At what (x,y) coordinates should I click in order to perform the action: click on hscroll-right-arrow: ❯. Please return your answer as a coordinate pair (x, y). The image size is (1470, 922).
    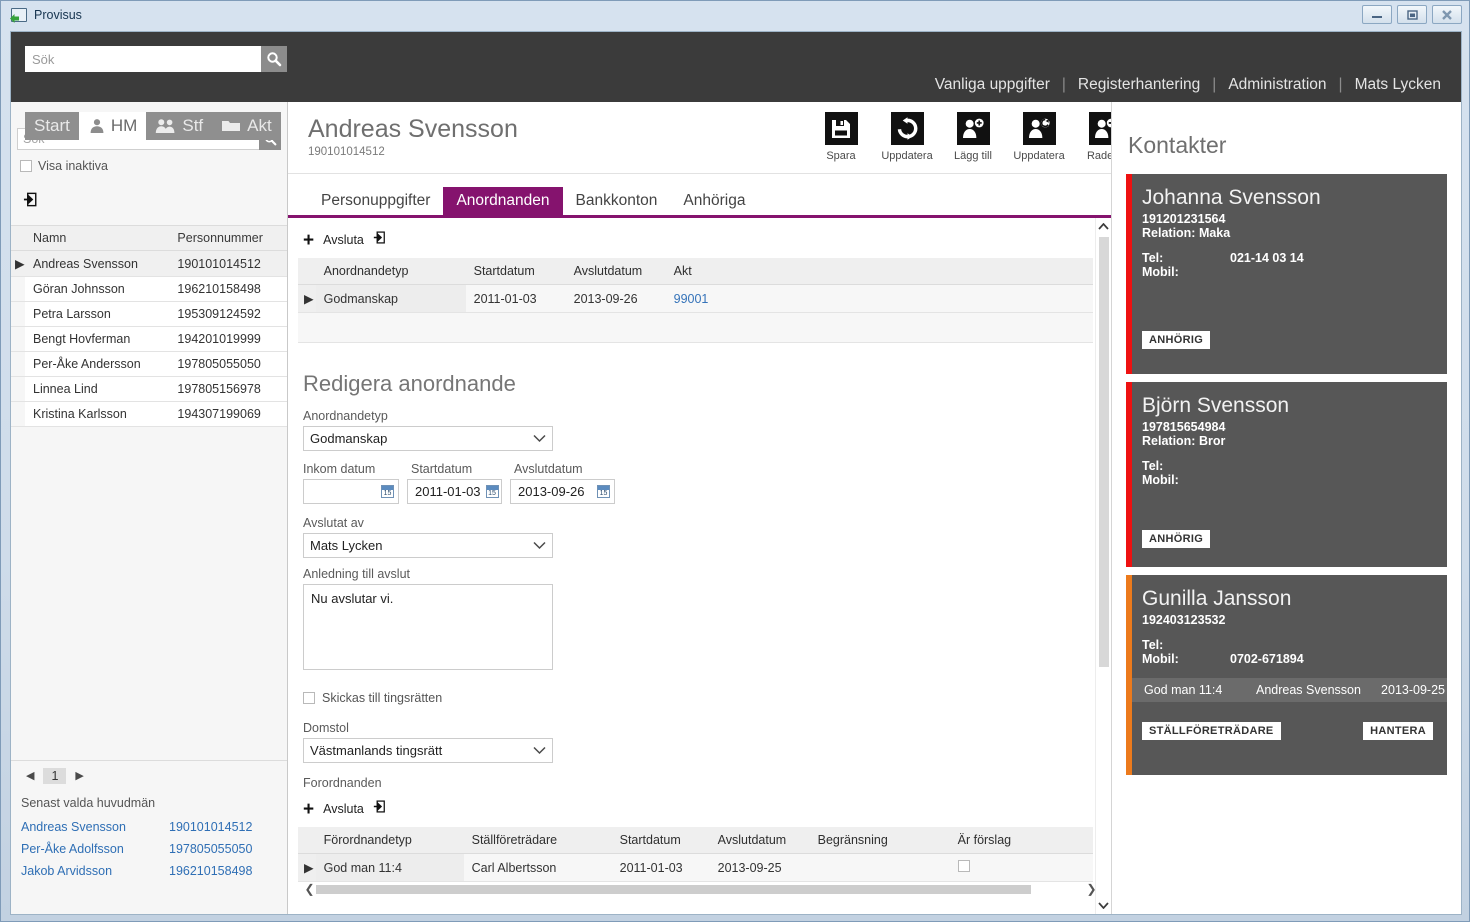
    Looking at the image, I should click on (1090, 889).